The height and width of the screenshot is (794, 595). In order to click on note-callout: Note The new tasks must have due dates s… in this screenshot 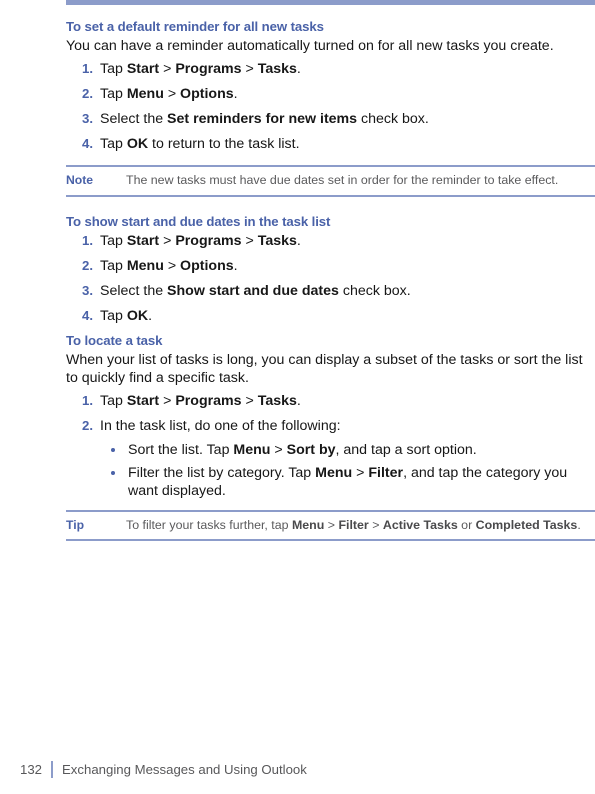, I will do `click(330, 181)`.